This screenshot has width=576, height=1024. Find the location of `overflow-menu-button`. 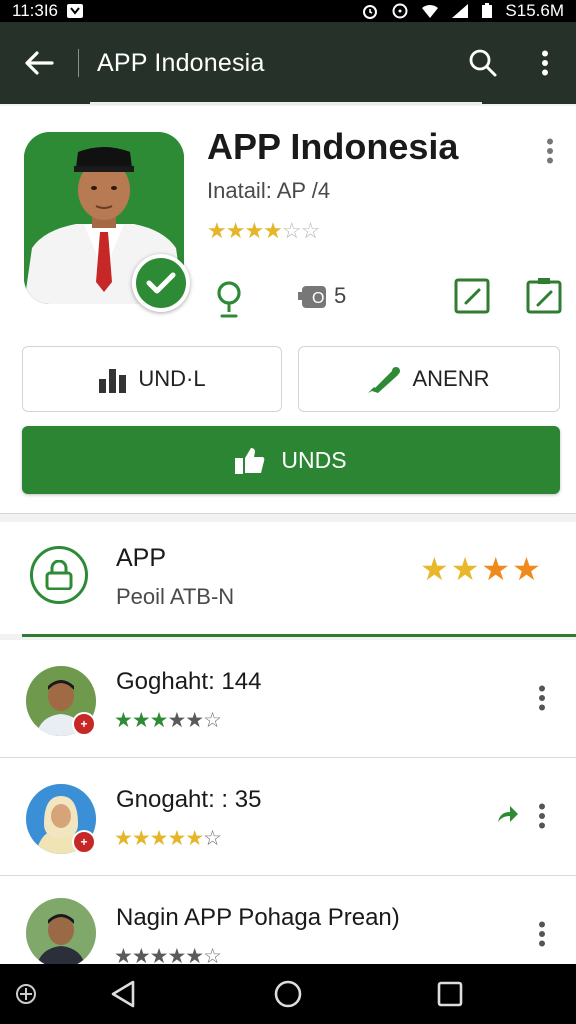

overflow-menu-button is located at coordinates (545, 63).